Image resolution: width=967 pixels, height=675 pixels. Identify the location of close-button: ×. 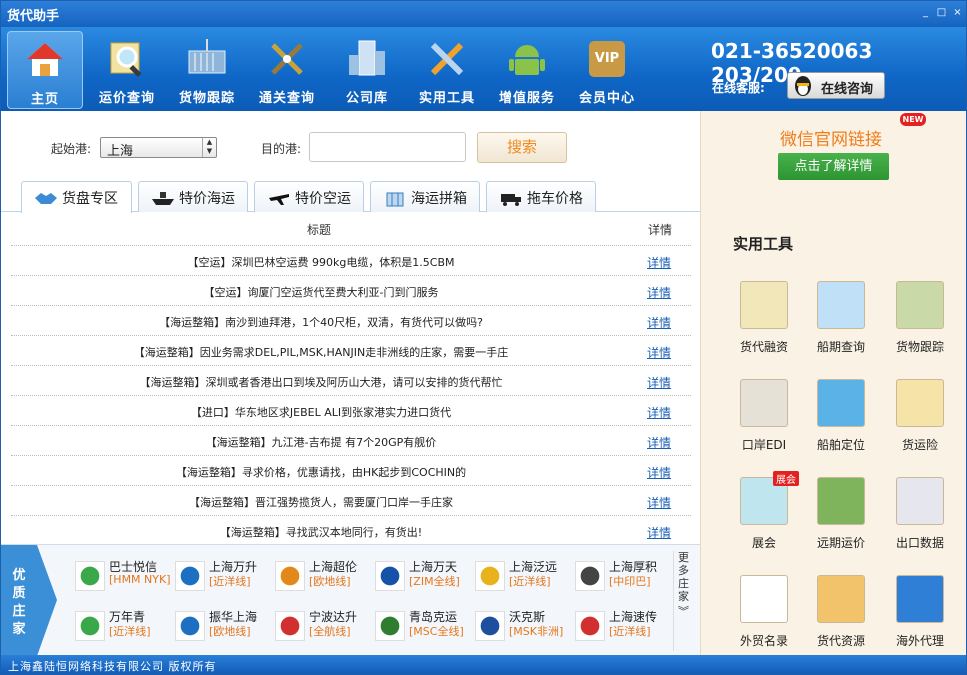
(957, 13).